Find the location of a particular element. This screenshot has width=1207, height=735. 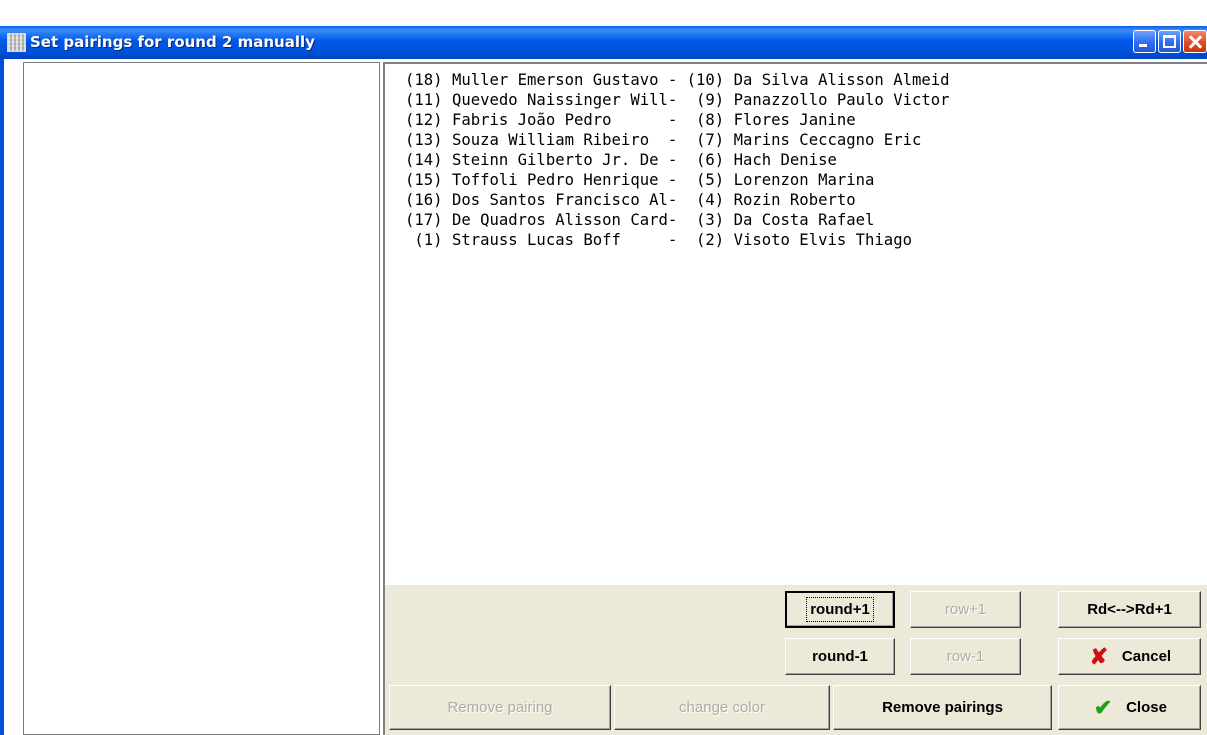

row-plus-label: row+1 is located at coordinates (965, 609).